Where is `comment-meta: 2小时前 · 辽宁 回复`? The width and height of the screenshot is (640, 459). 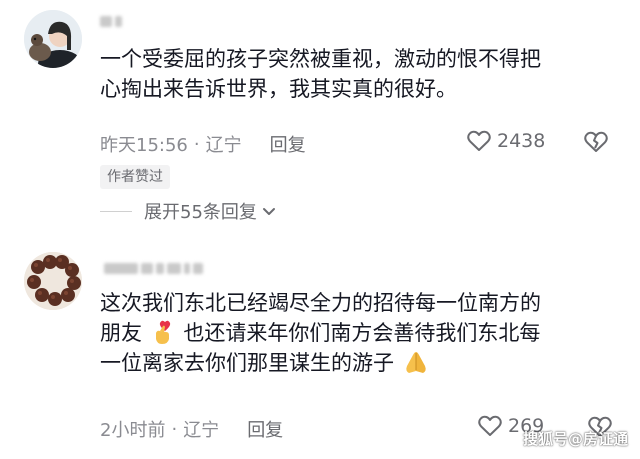
comment-meta: 2小时前 · 辽宁 回复 is located at coordinates (191, 429).